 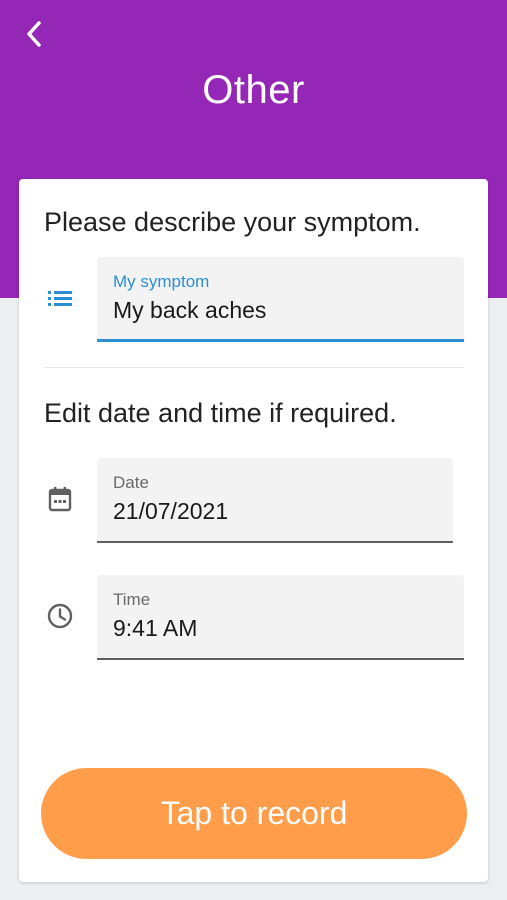 What do you see at coordinates (254, 813) in the screenshot?
I see `tap-to-record-button: Tap to record` at bounding box center [254, 813].